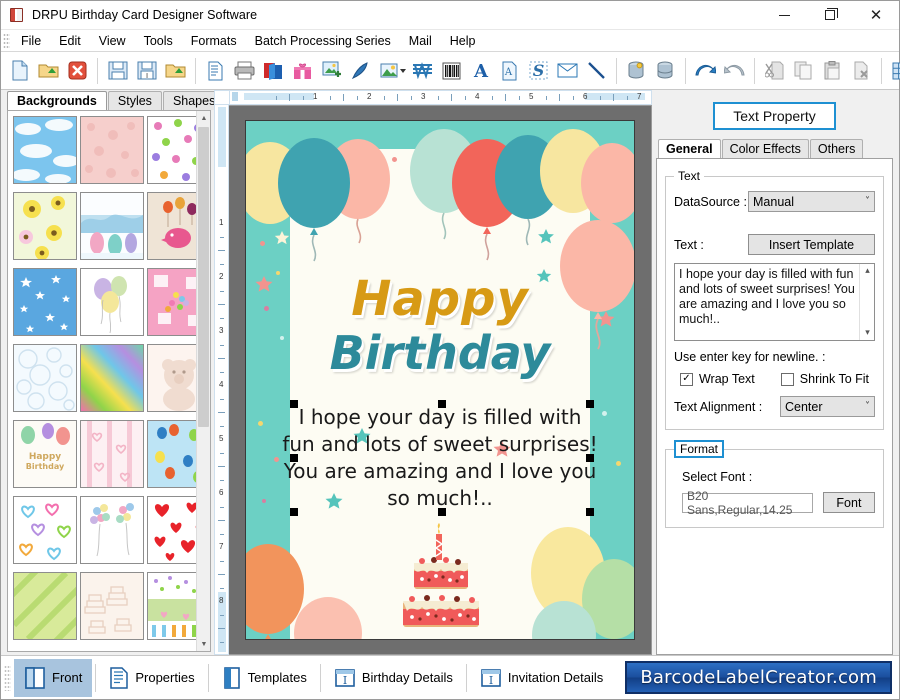 Image resolution: width=900 pixels, height=700 pixels. Describe the element at coordinates (171, 606) in the screenshot. I see `thumbnail-spring-garden-fence` at that location.